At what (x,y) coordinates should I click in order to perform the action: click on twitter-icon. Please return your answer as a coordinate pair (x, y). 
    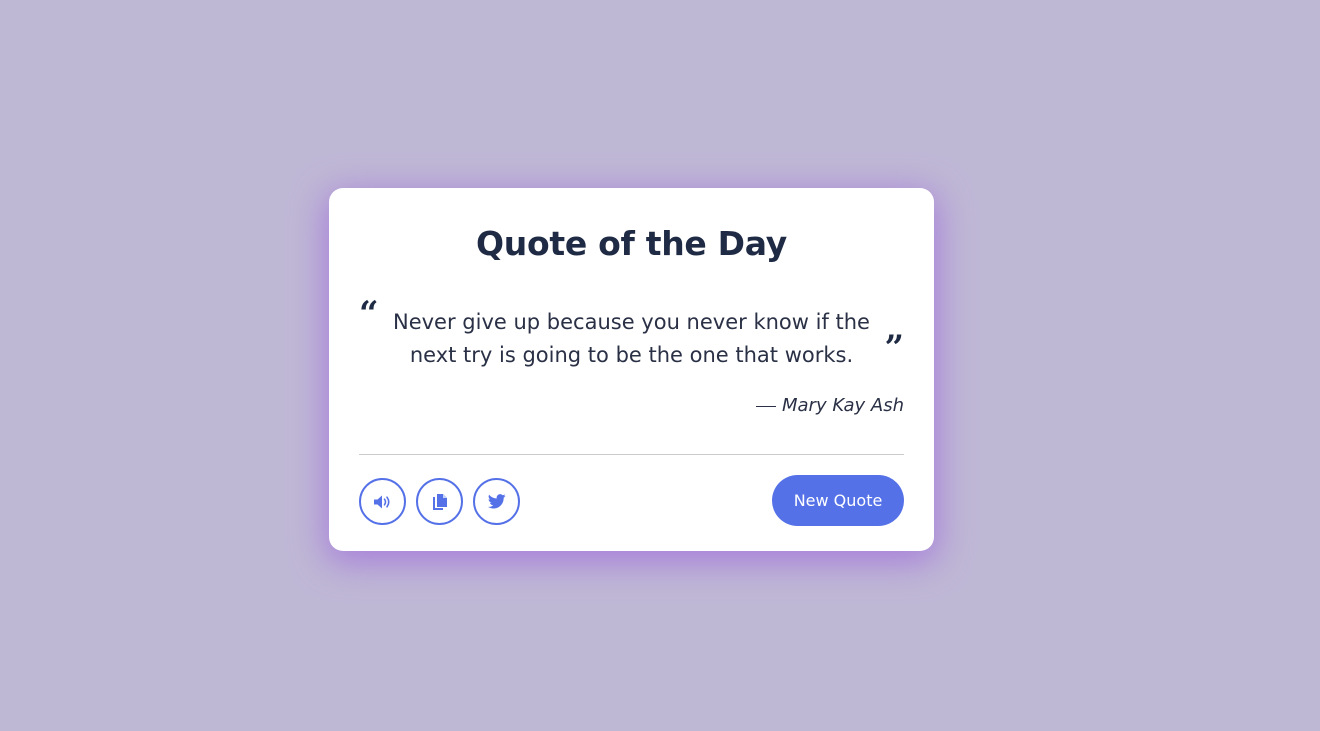
    Looking at the image, I should click on (496, 501).